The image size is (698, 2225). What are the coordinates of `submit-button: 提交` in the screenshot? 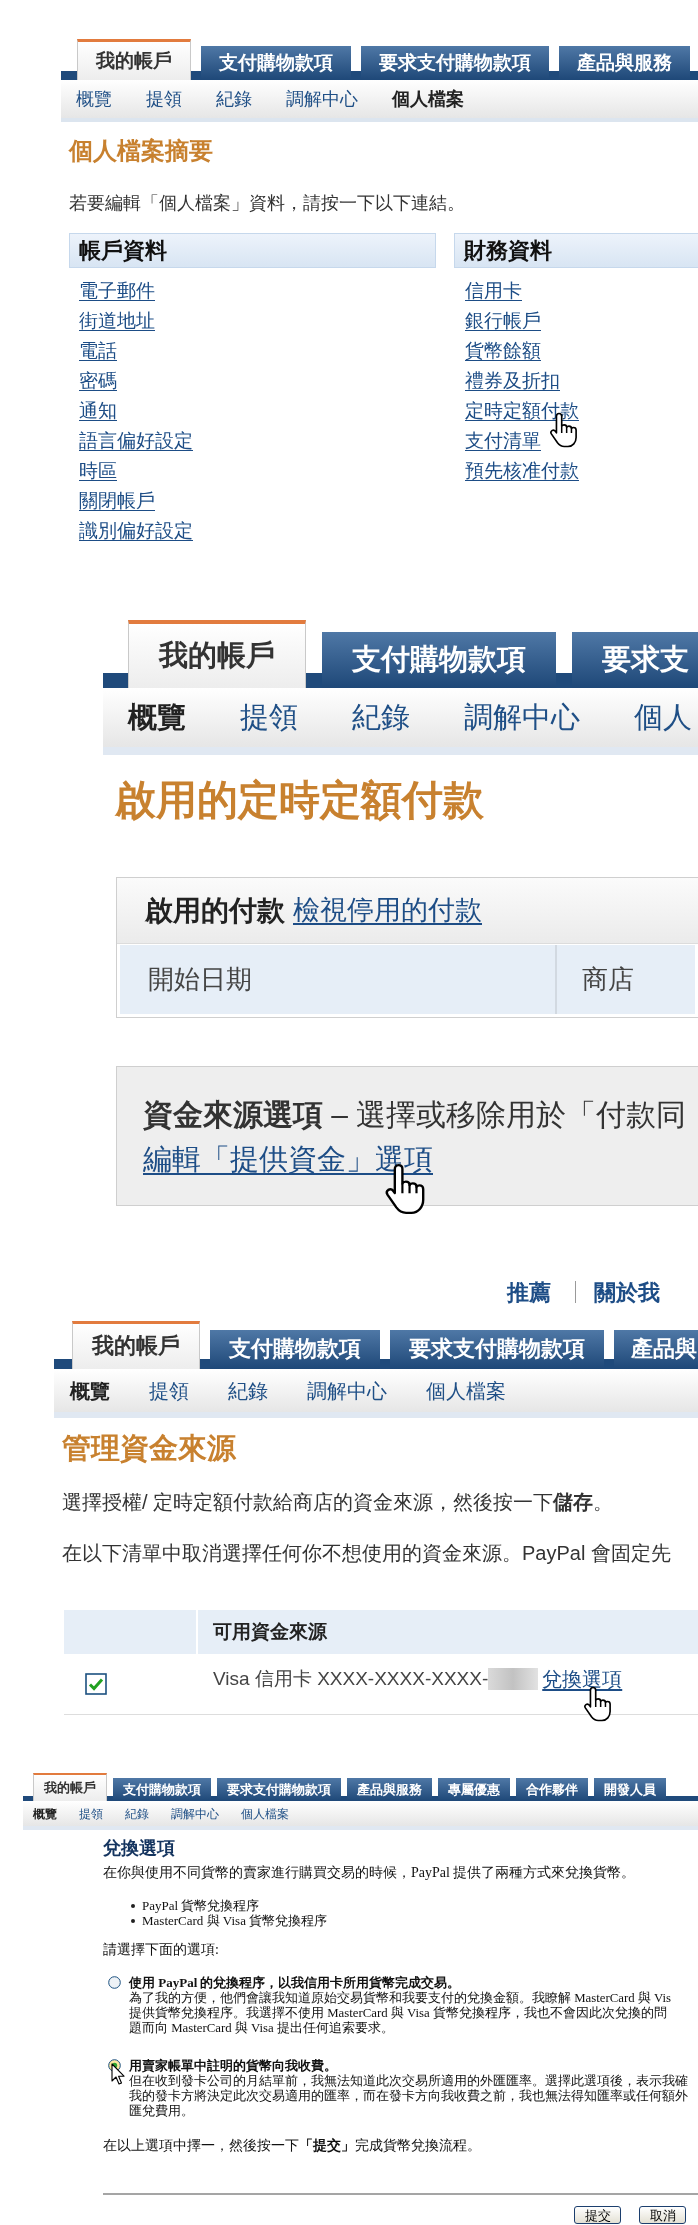 It's located at (597, 2215).